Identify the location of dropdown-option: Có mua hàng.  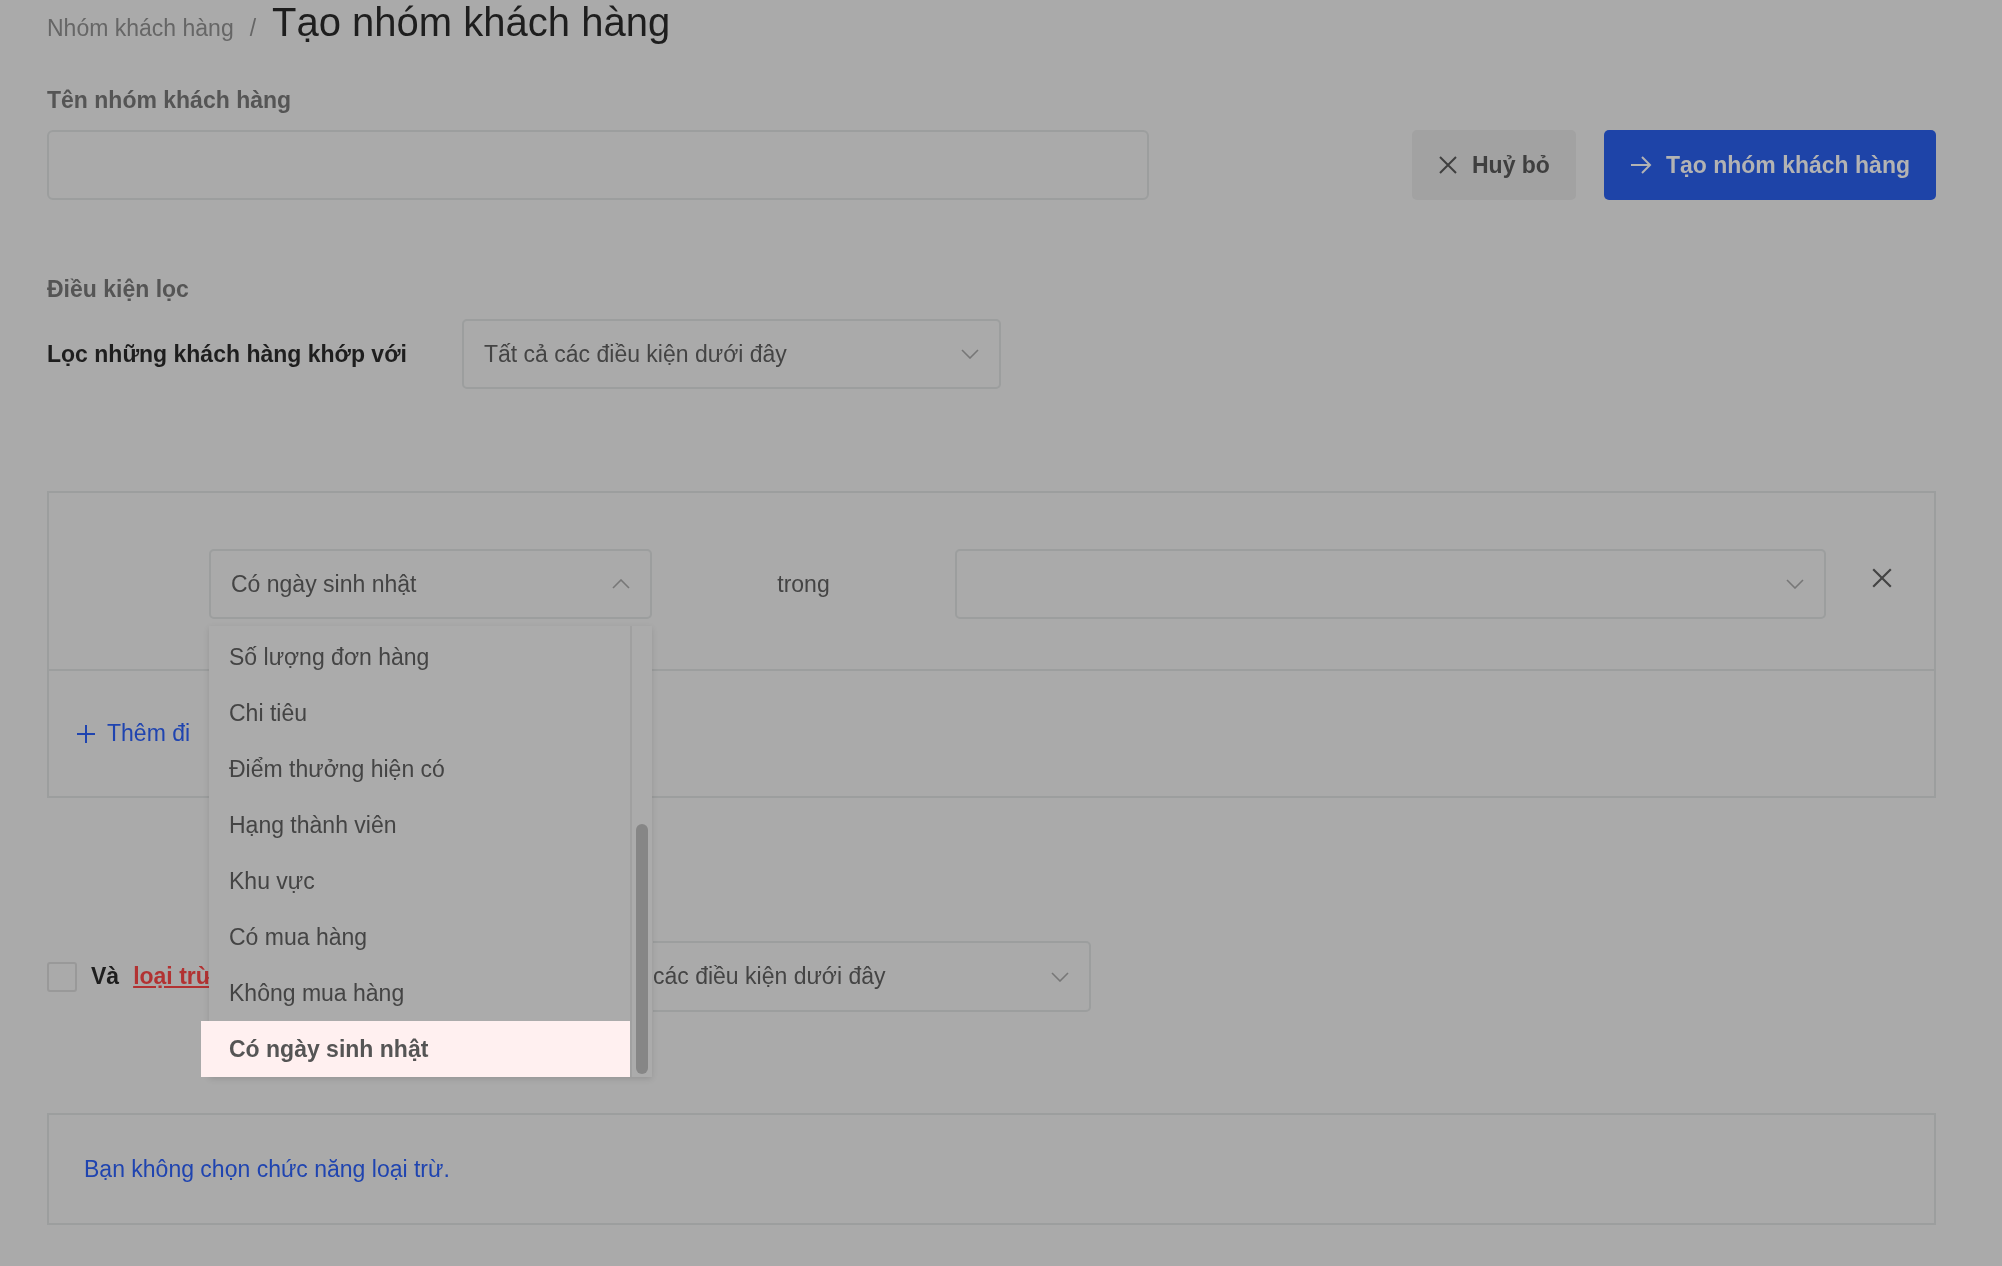
(419, 937).